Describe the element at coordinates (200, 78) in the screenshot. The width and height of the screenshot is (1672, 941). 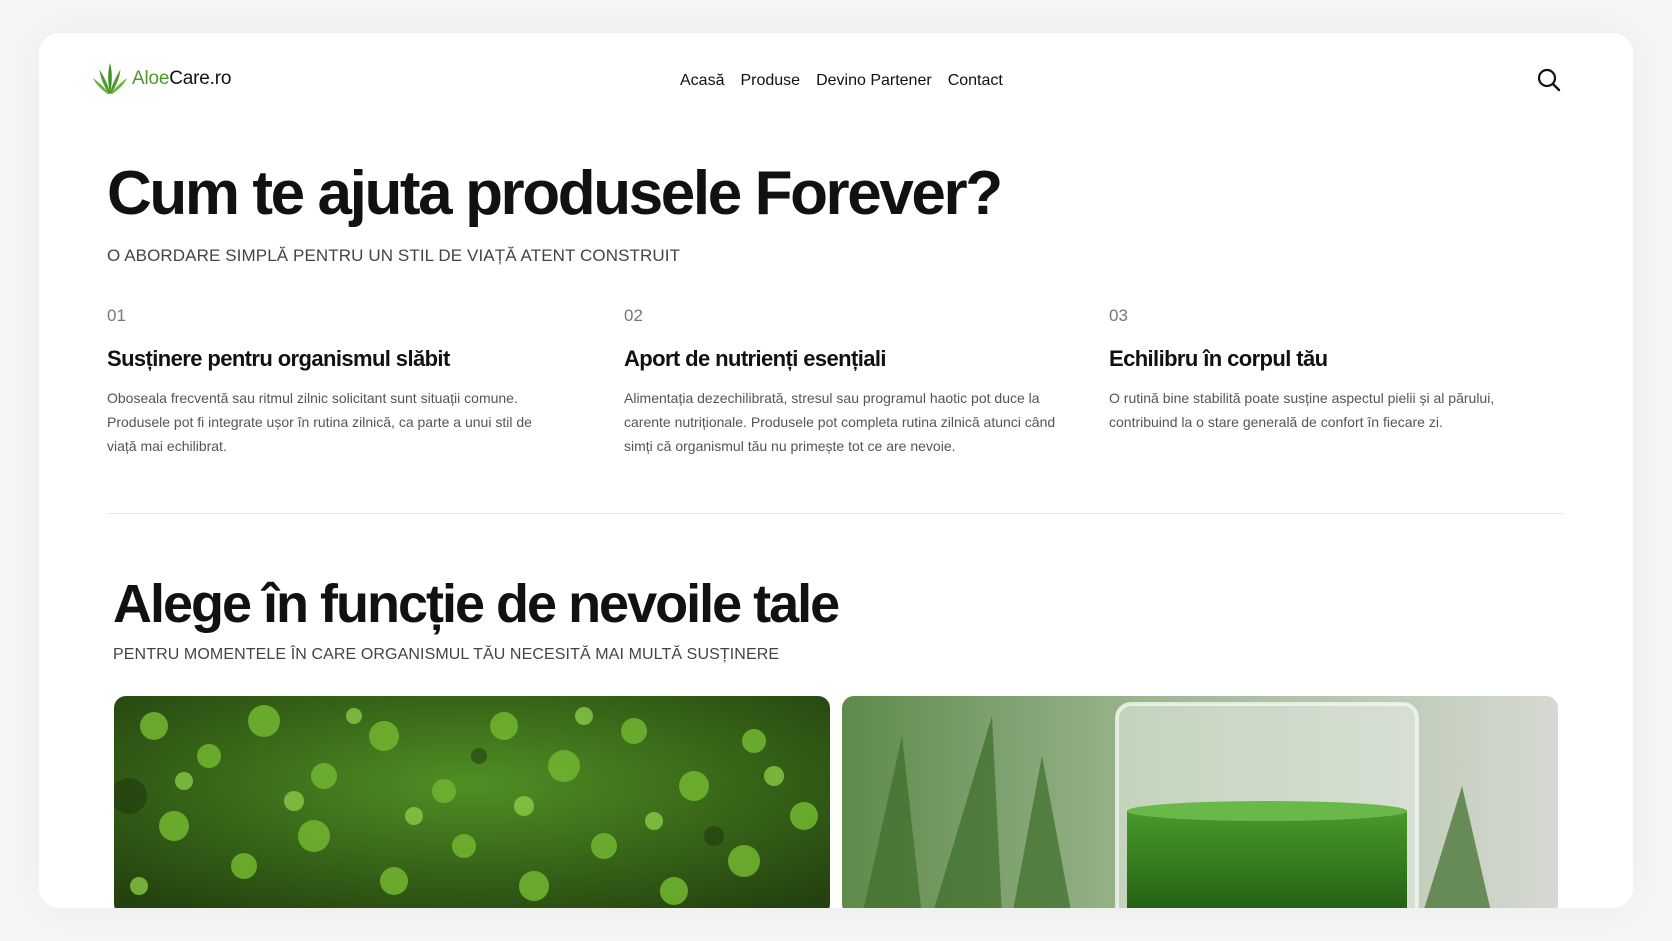
I see `logo-text-rest: Care.ro` at that location.